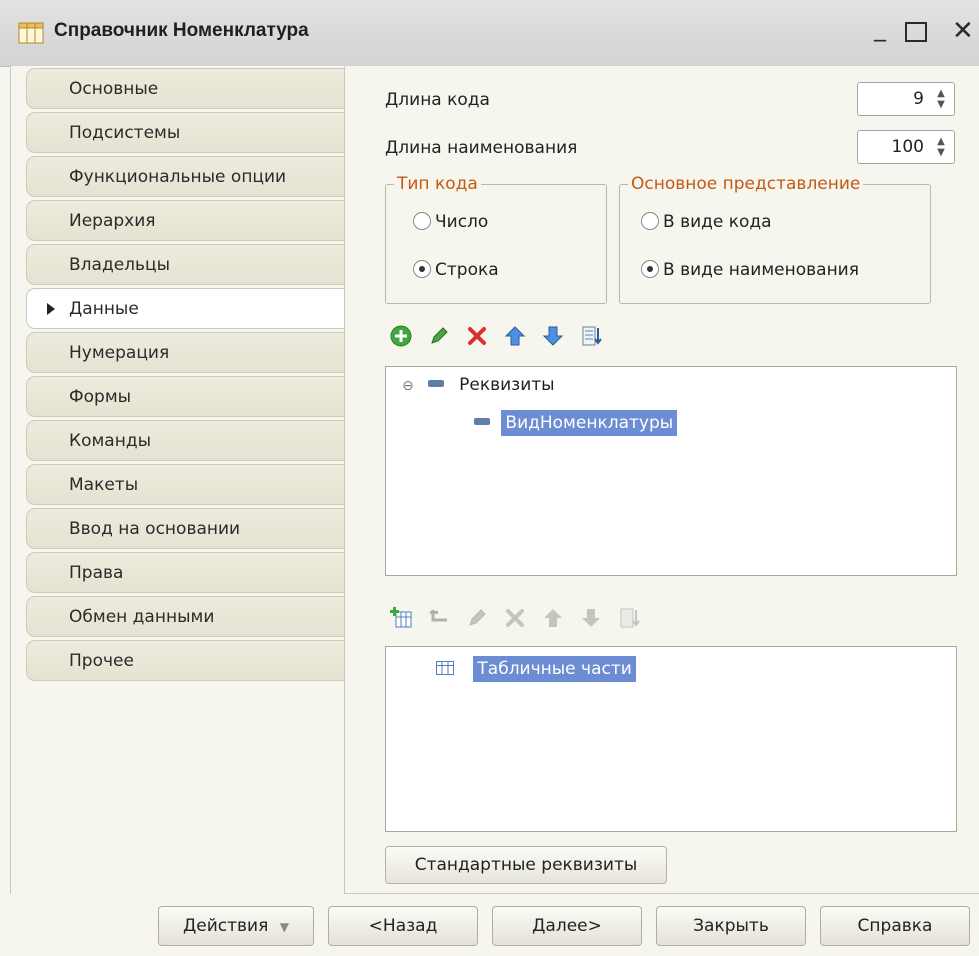 The height and width of the screenshot is (956, 979). I want to click on tree-root-label: Реквизиты, so click(507, 385).